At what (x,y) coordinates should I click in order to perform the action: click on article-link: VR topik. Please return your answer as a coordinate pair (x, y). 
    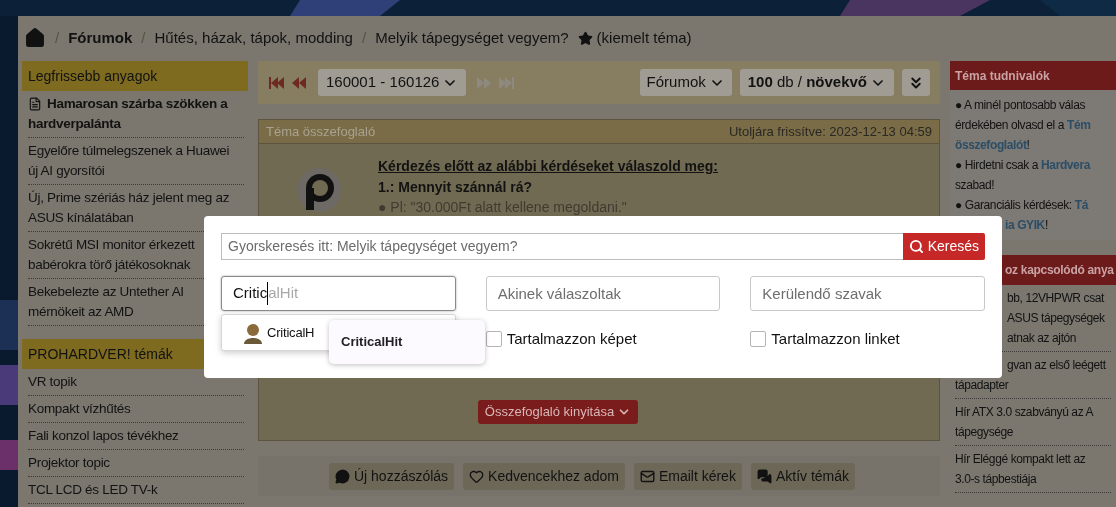
    Looking at the image, I should click on (136, 382).